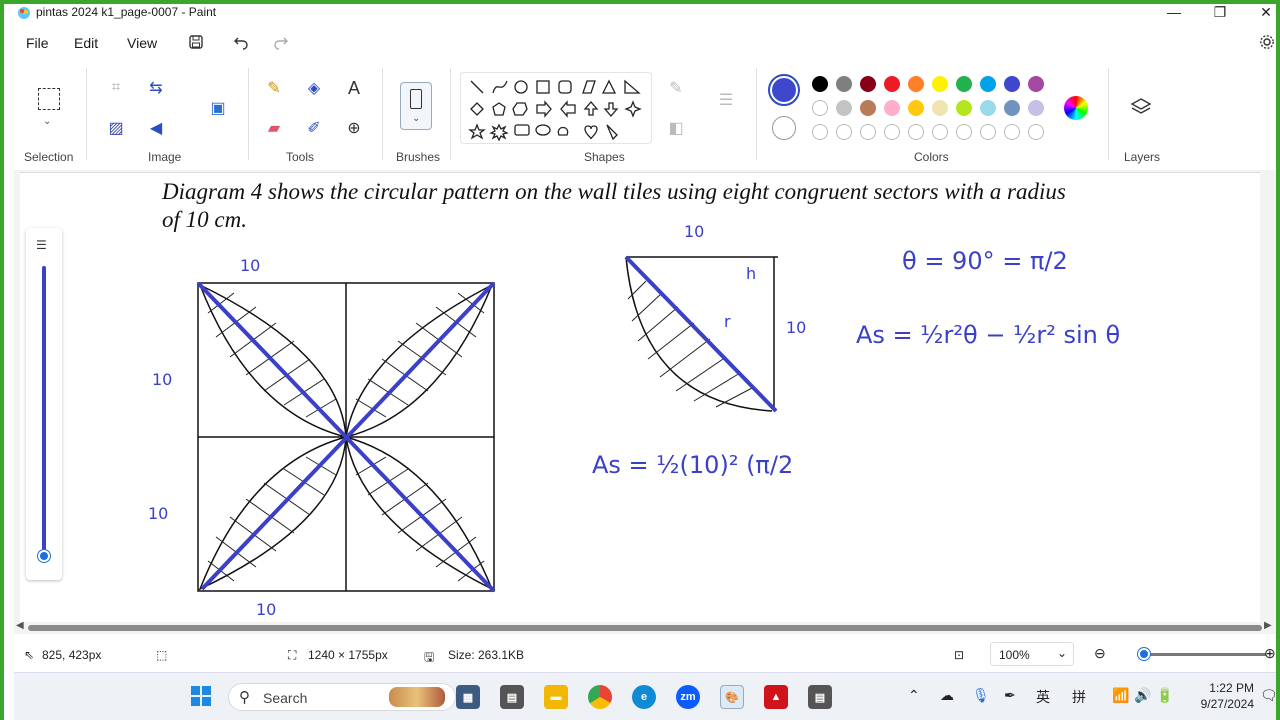 The width and height of the screenshot is (1280, 720). Describe the element at coordinates (1076, 108) in the screenshot. I see `edit-colors-icon` at that location.